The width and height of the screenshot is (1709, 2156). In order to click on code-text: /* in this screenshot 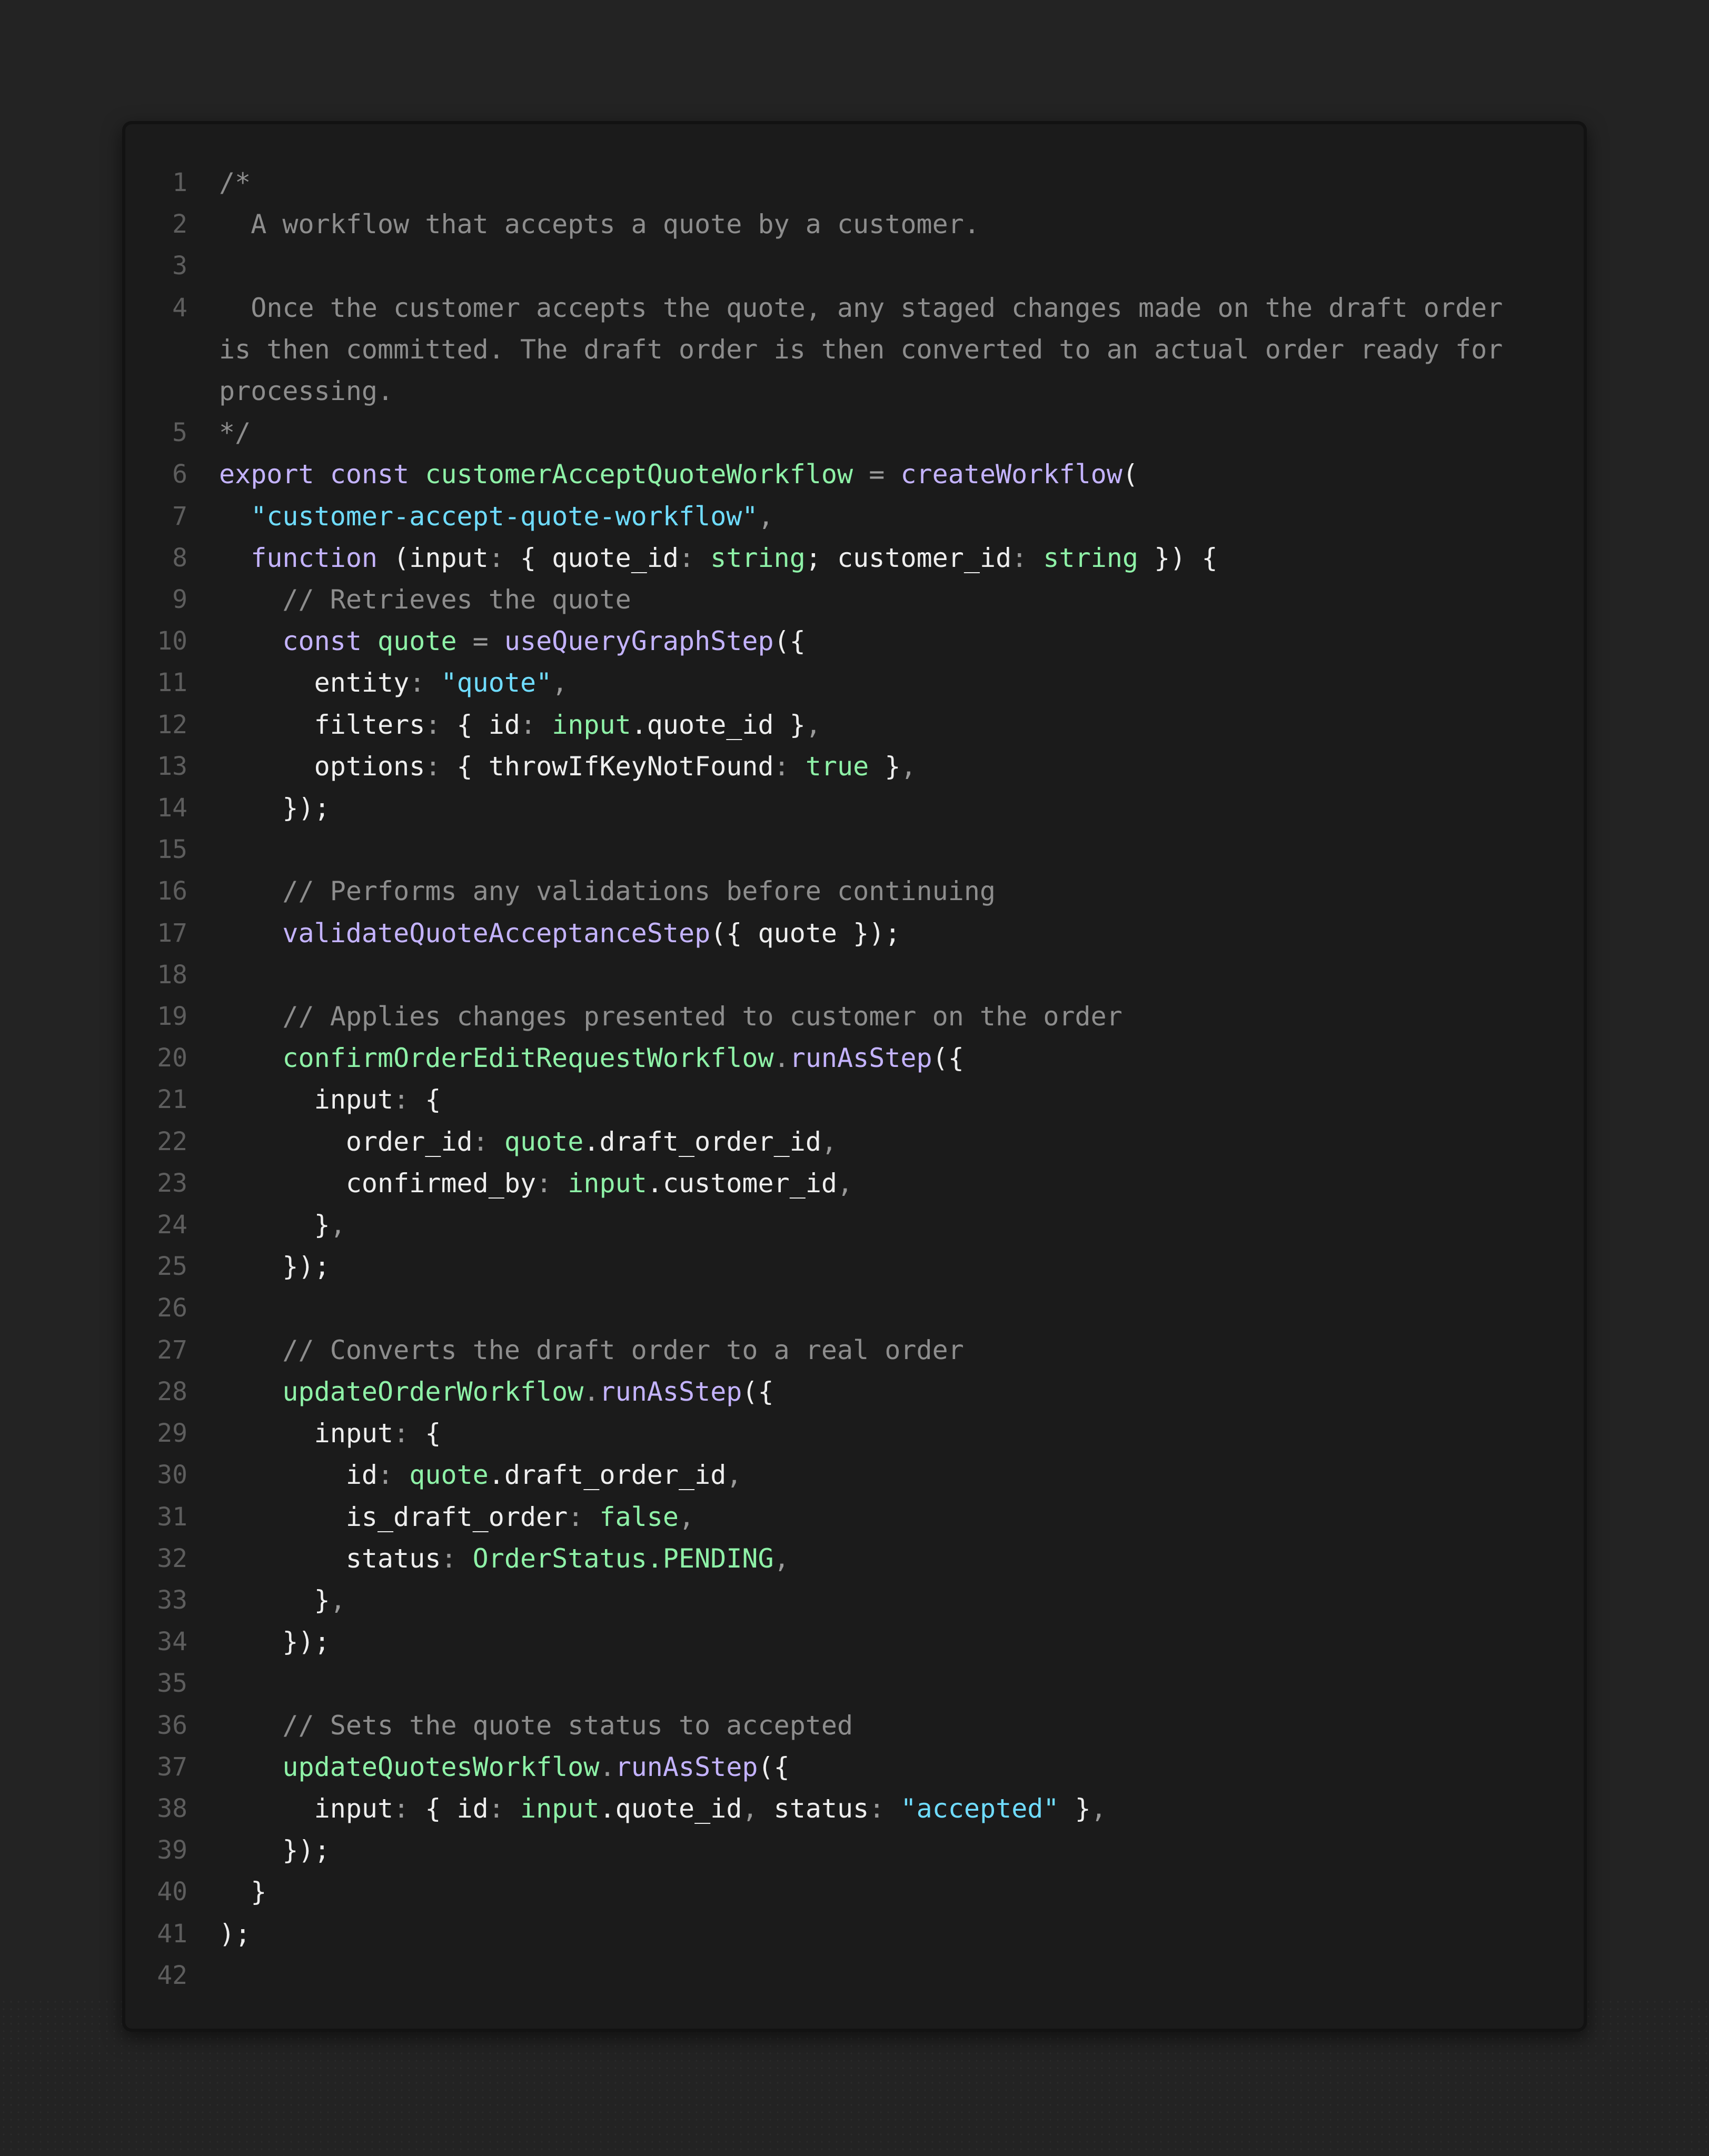, I will do `click(902, 183)`.